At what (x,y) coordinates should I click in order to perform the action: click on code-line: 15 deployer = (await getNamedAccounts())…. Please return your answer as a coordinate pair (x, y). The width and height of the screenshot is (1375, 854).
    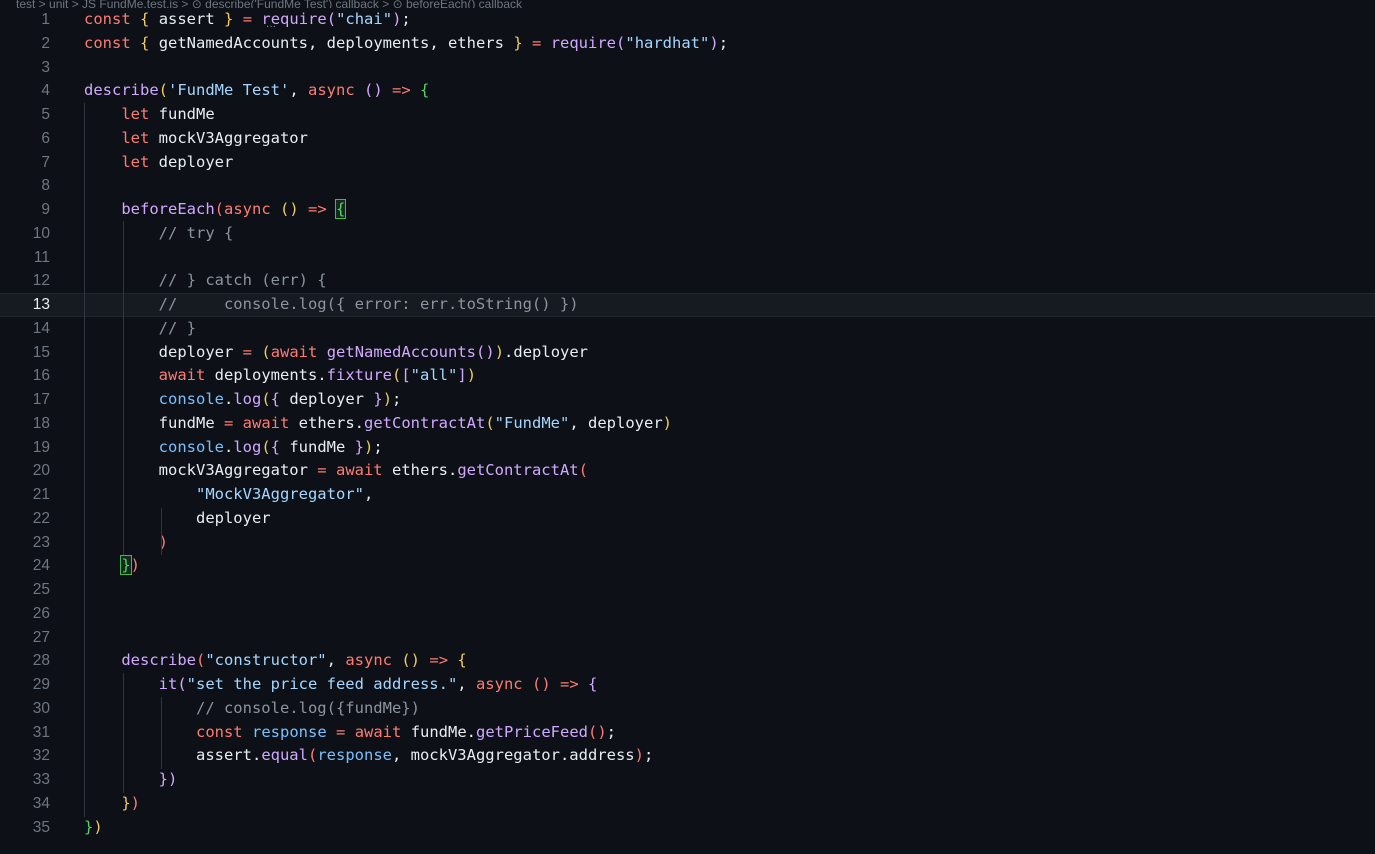
    Looking at the image, I should click on (687, 353).